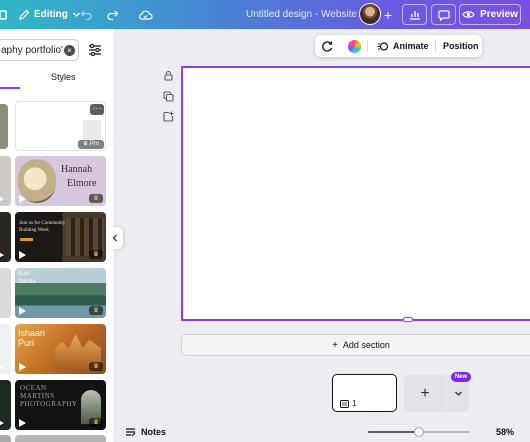 Image resolution: width=530 pixels, height=442 pixels. Describe the element at coordinates (145, 14) in the screenshot. I see `cloud-sync-icon` at that location.